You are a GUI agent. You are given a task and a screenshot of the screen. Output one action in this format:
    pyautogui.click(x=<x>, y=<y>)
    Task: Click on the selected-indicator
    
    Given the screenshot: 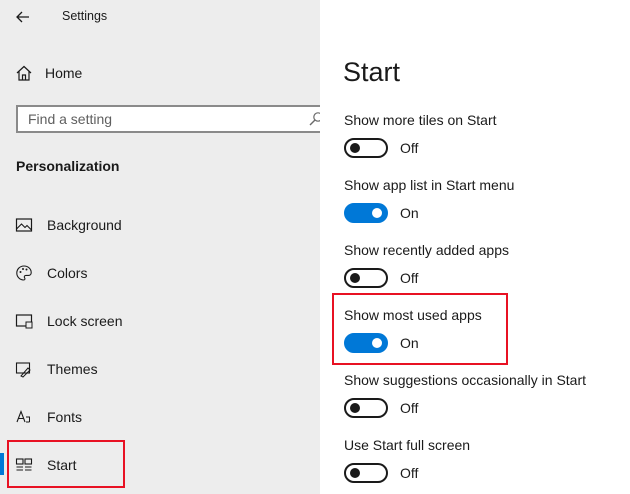 What is the action you would take?
    pyautogui.click(x=2, y=464)
    